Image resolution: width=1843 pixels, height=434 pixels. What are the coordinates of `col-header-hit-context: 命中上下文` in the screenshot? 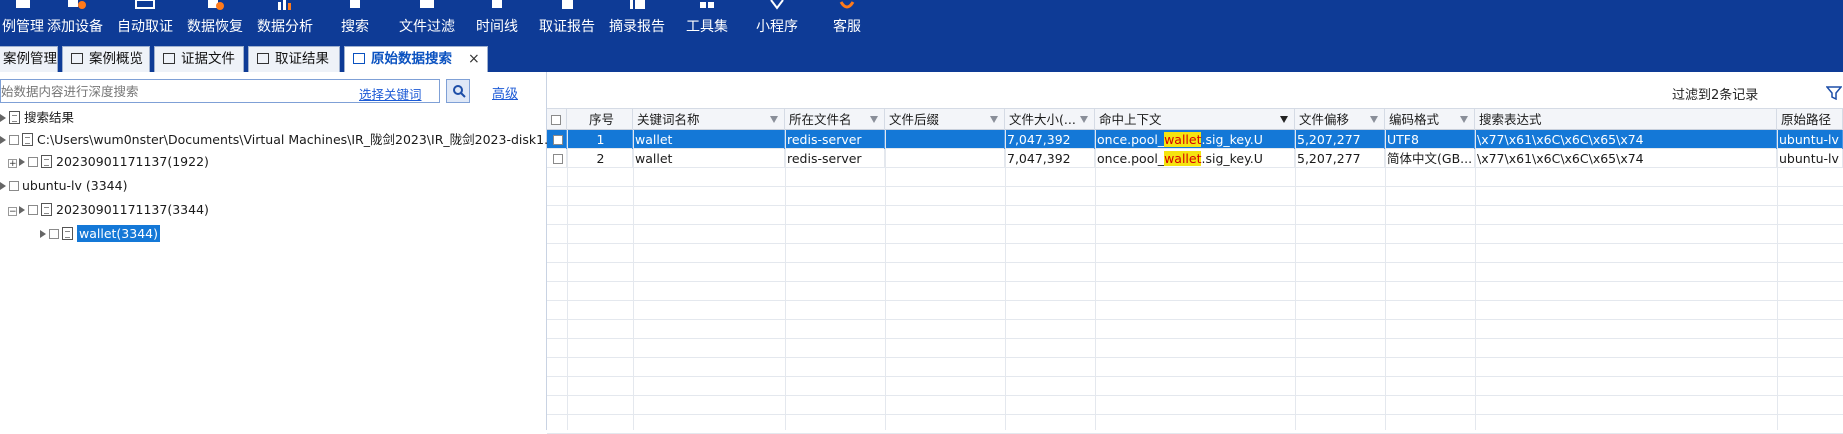 It's located at (1195, 119).